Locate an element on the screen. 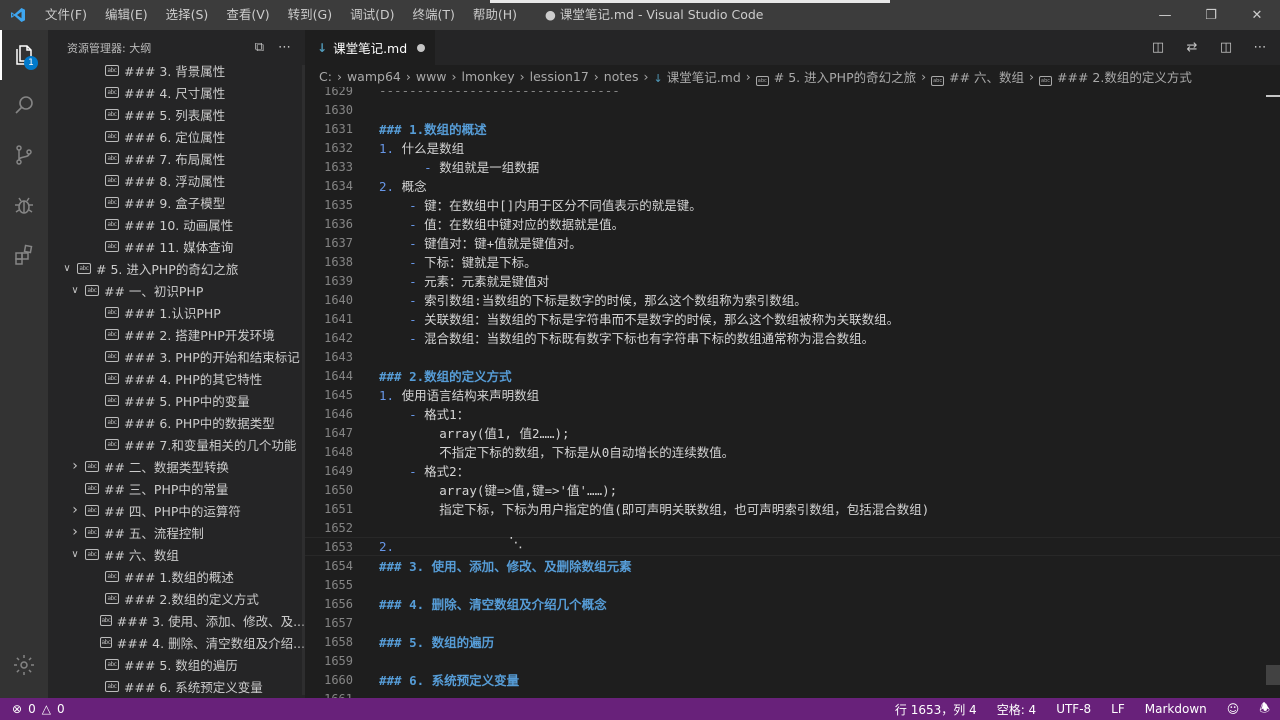 The image size is (1280, 720). language-mode: Markdown is located at coordinates (1176, 709).